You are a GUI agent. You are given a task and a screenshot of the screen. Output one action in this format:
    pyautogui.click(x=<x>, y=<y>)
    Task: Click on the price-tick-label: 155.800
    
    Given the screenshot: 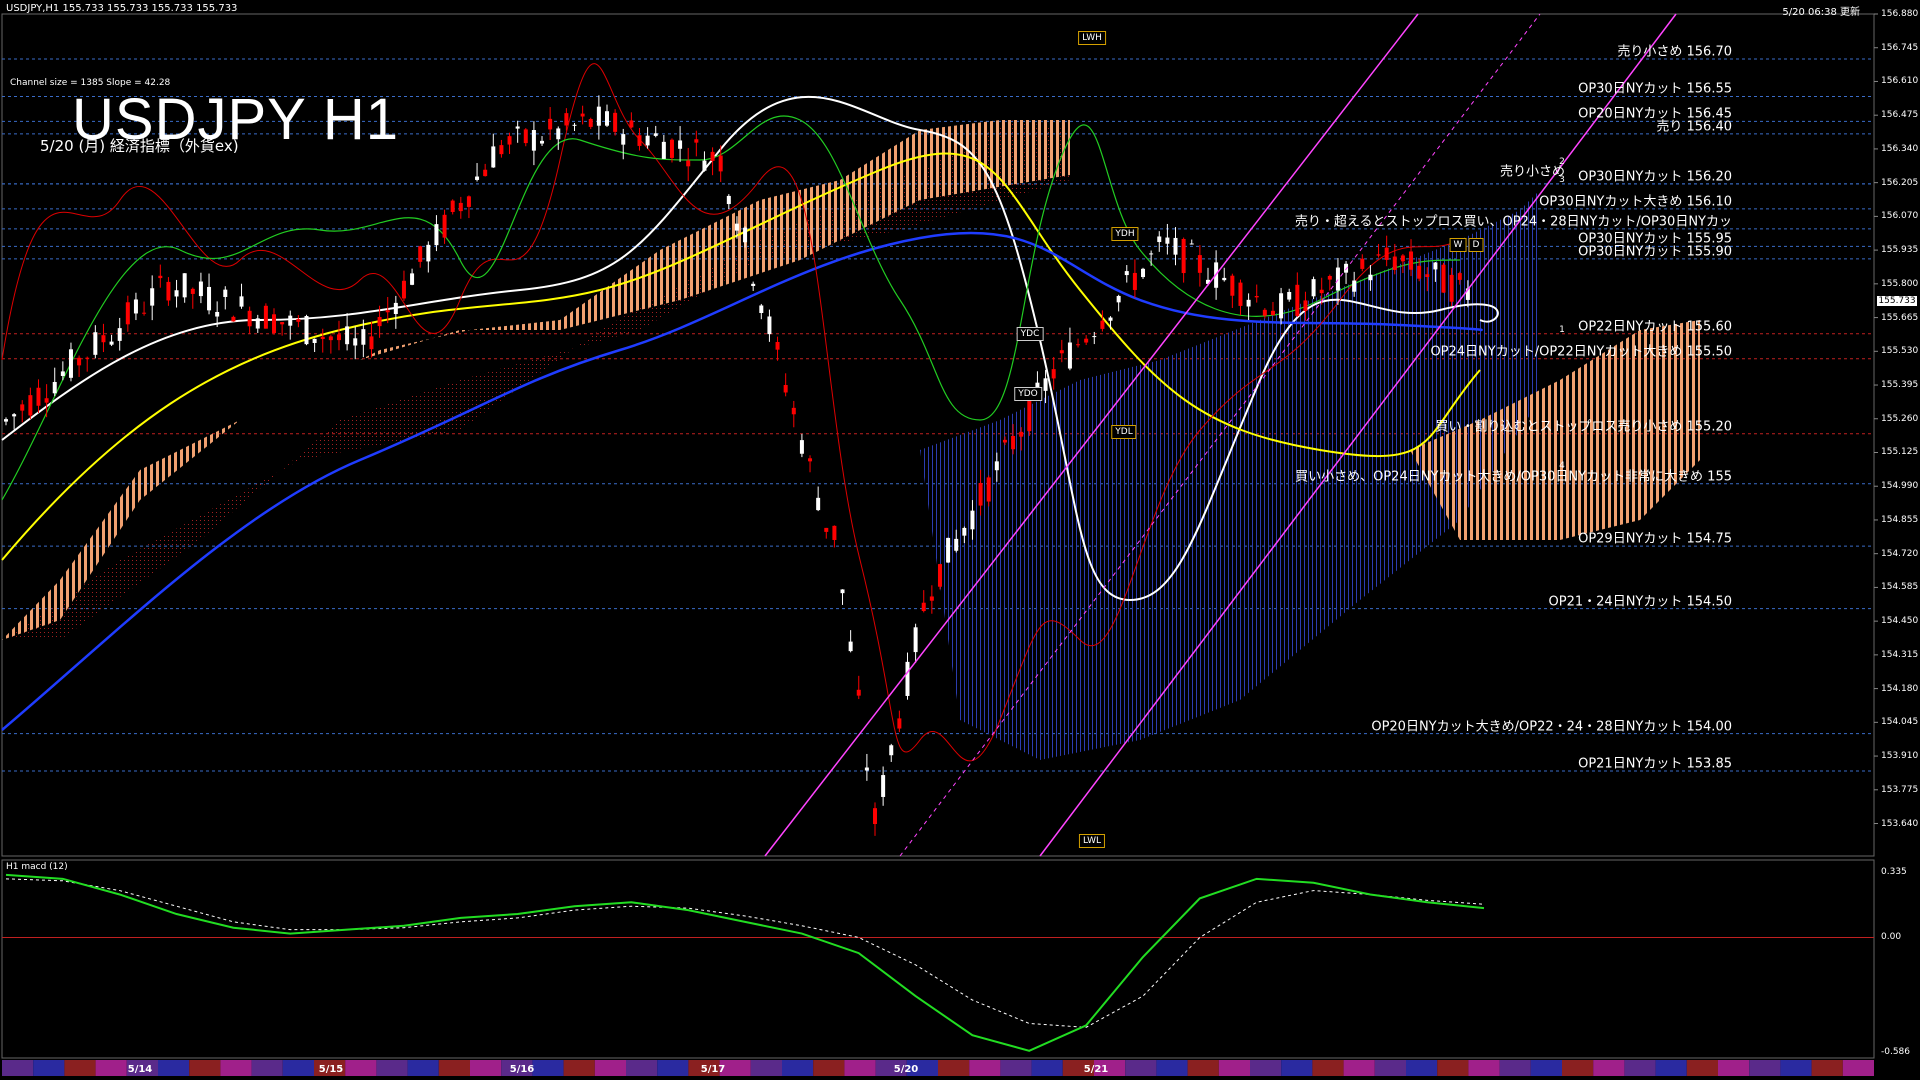 What is the action you would take?
    pyautogui.click(x=1900, y=283)
    